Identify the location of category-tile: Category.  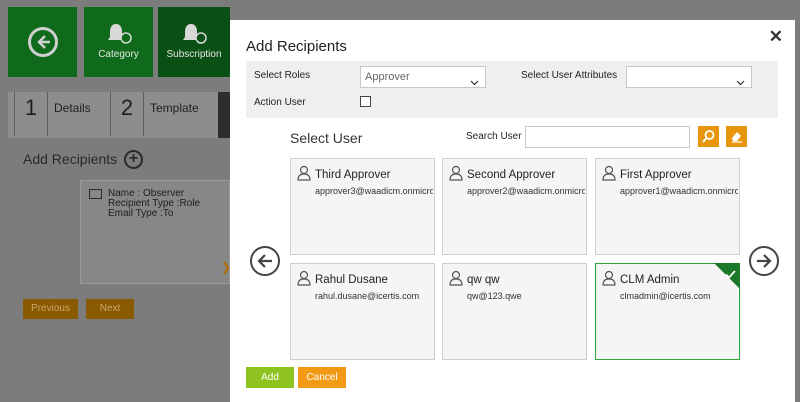
(118, 42).